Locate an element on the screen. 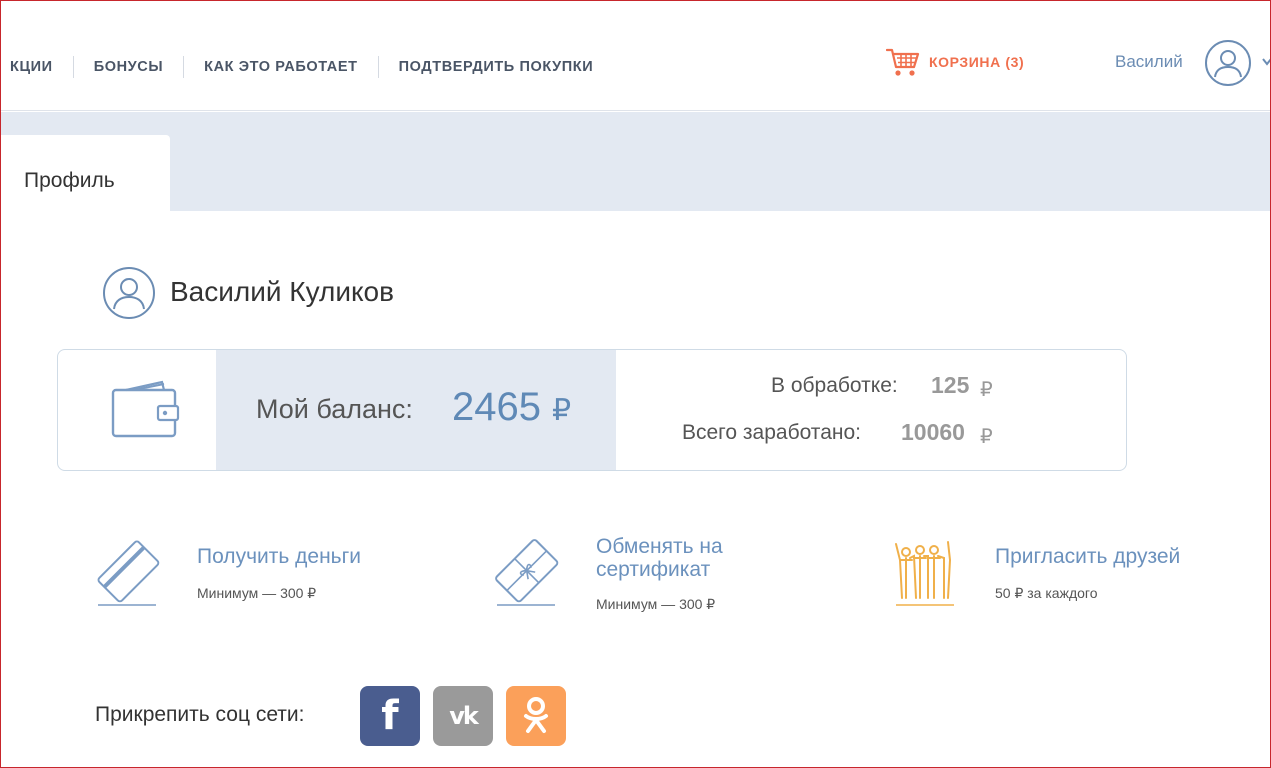 This screenshot has width=1271, height=768. balance-box: Мой баланс: 2465 ₽ is located at coordinates (416, 410).